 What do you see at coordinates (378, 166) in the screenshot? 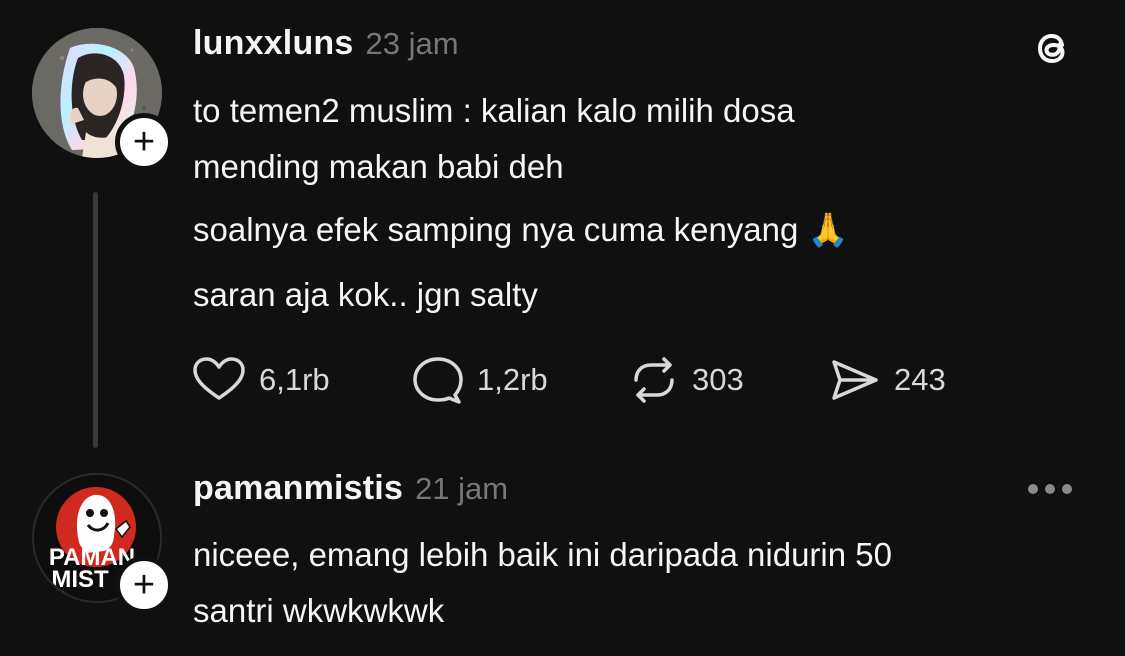
I see `post-text-line: mending makan babi deh` at bounding box center [378, 166].